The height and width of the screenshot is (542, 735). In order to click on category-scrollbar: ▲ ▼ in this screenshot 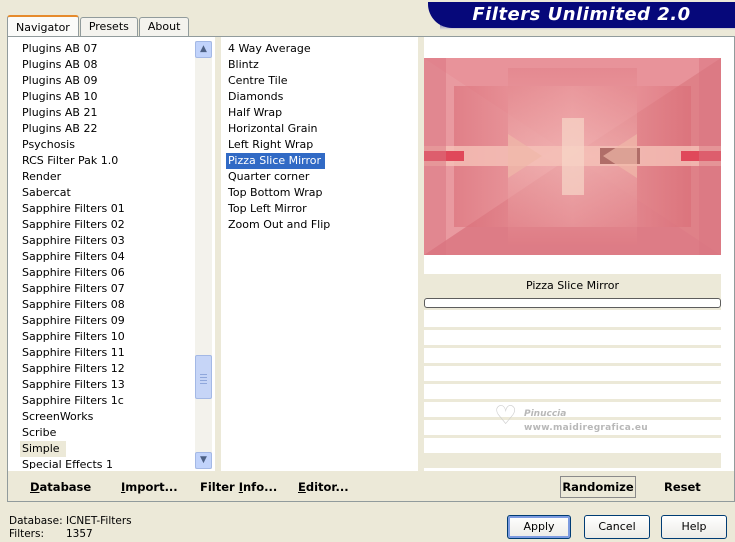, I will do `click(203, 255)`.